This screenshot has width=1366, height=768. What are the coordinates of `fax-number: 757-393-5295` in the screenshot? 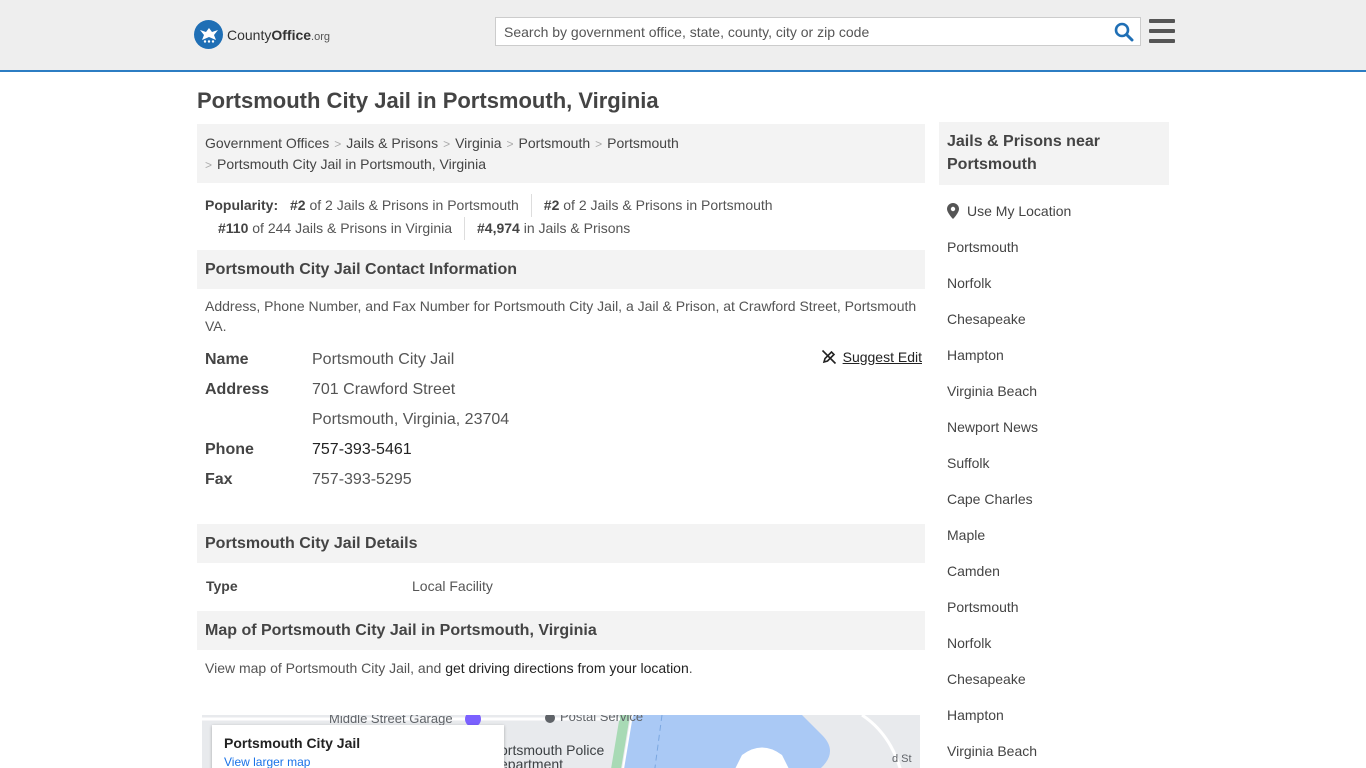 It's located at (362, 479).